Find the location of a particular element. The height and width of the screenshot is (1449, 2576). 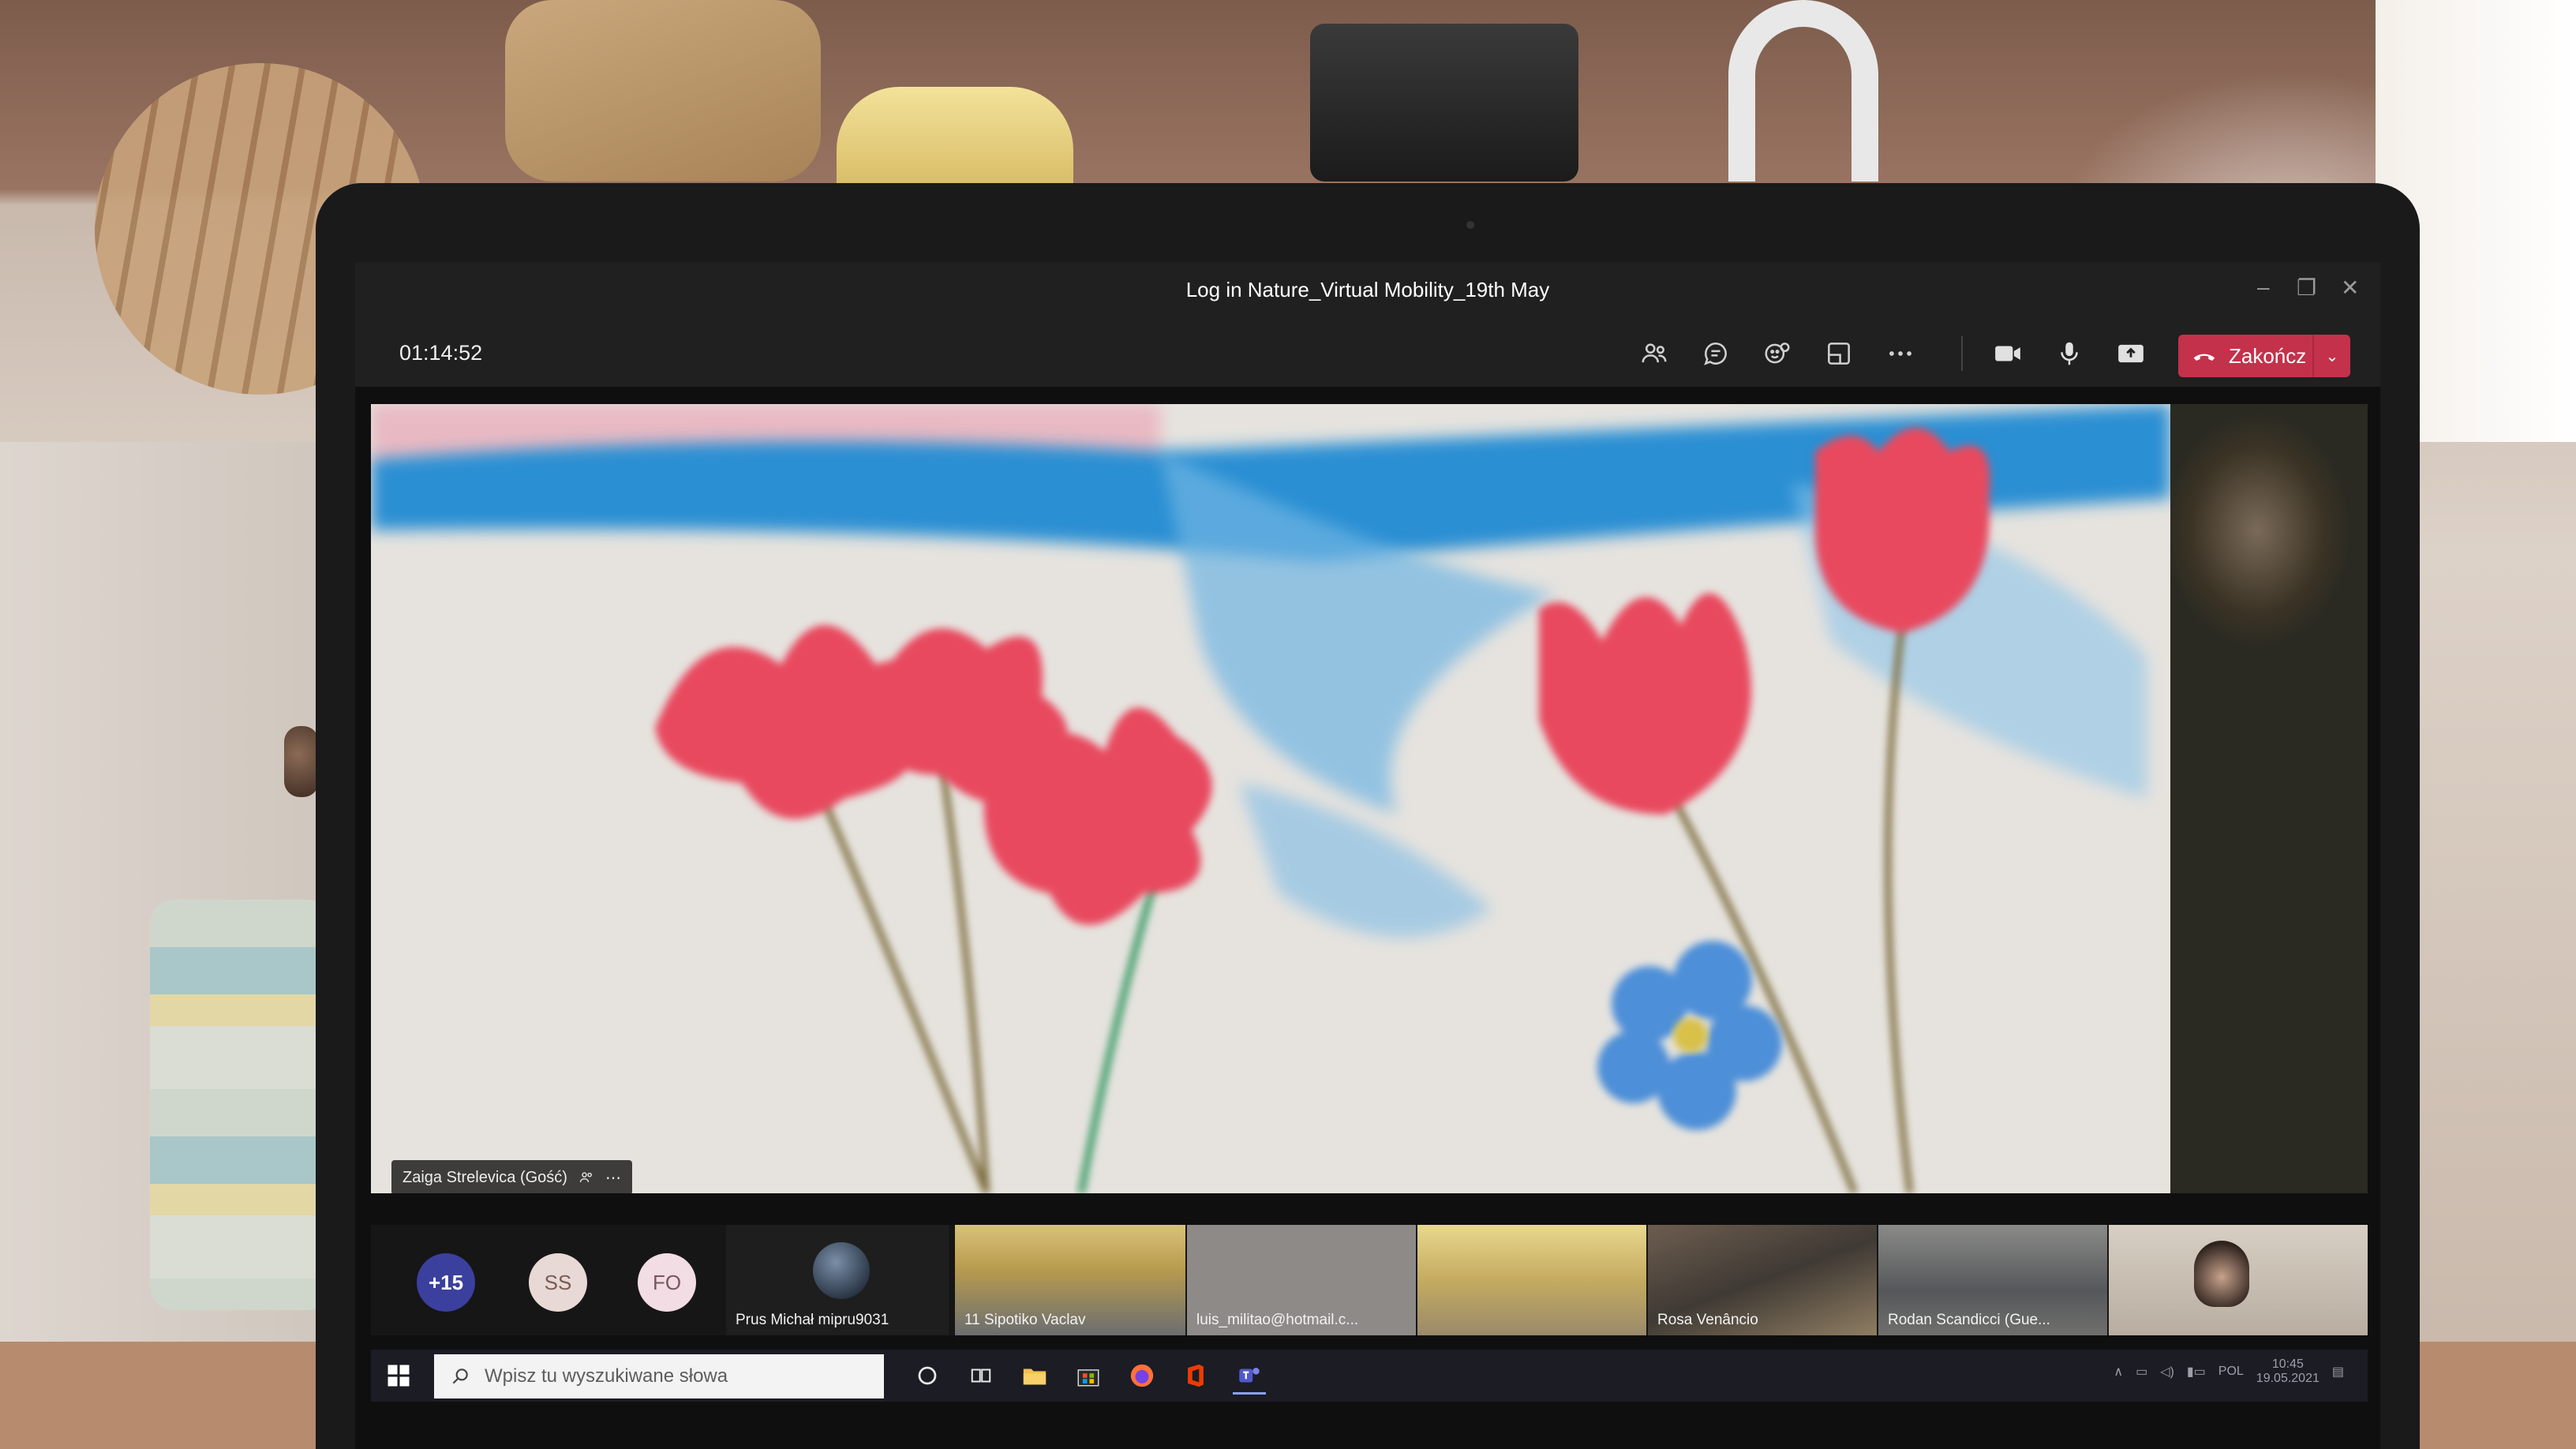

participant-video-edge is located at coordinates (2269, 798).